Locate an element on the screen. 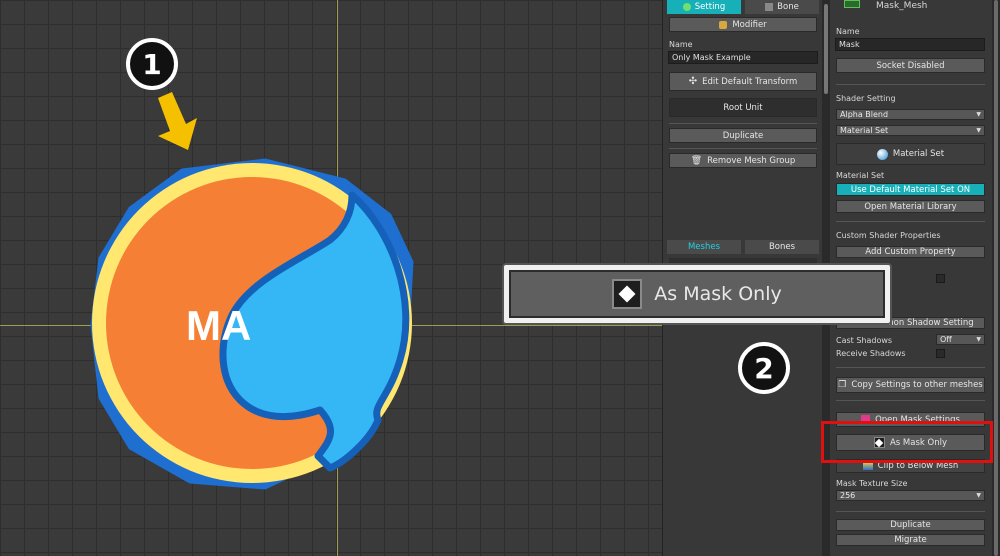  tab-setting: Setting is located at coordinates (704, 7).